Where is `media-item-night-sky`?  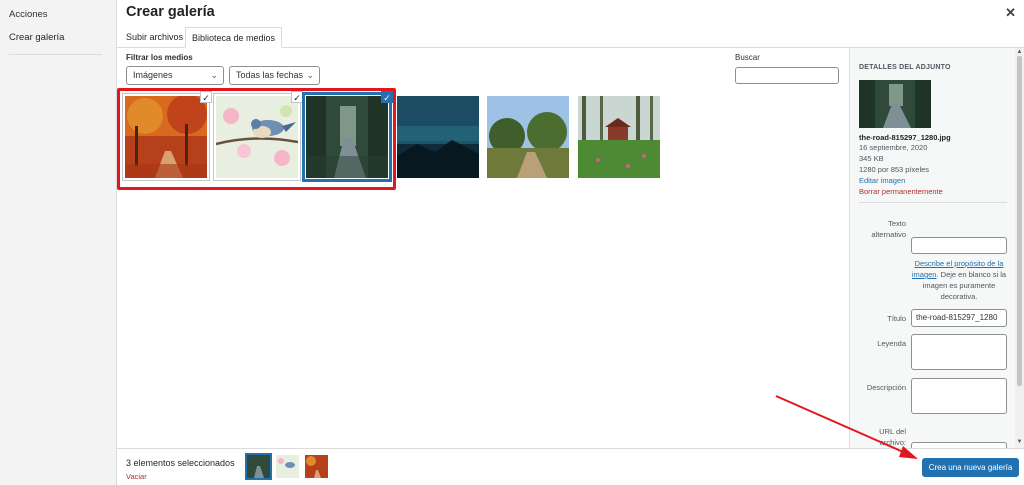
media-item-night-sky is located at coordinates (438, 137).